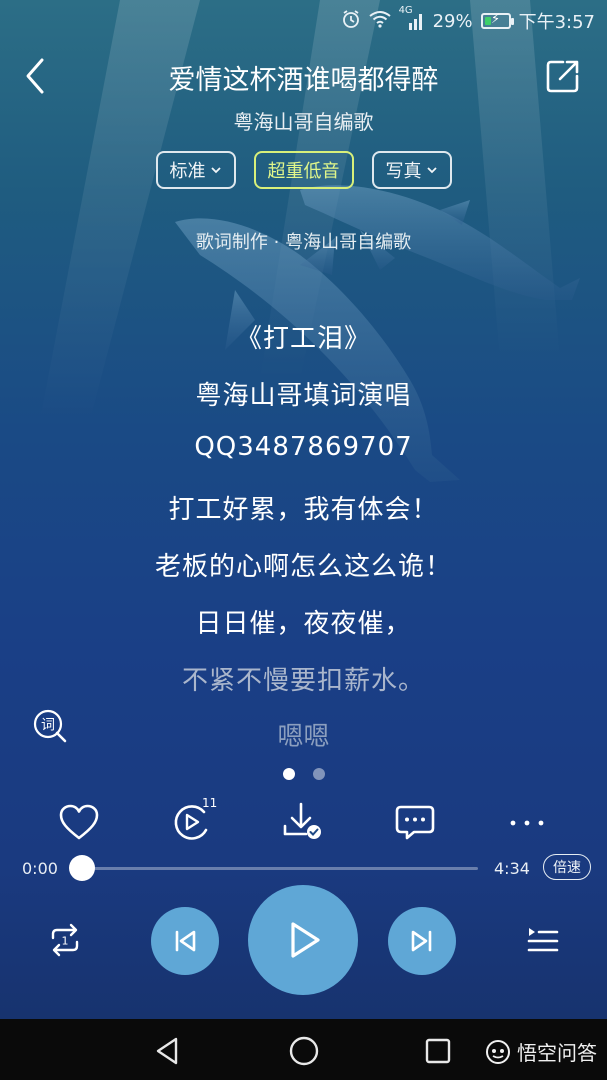  I want to click on play-icon, so click(305, 940).